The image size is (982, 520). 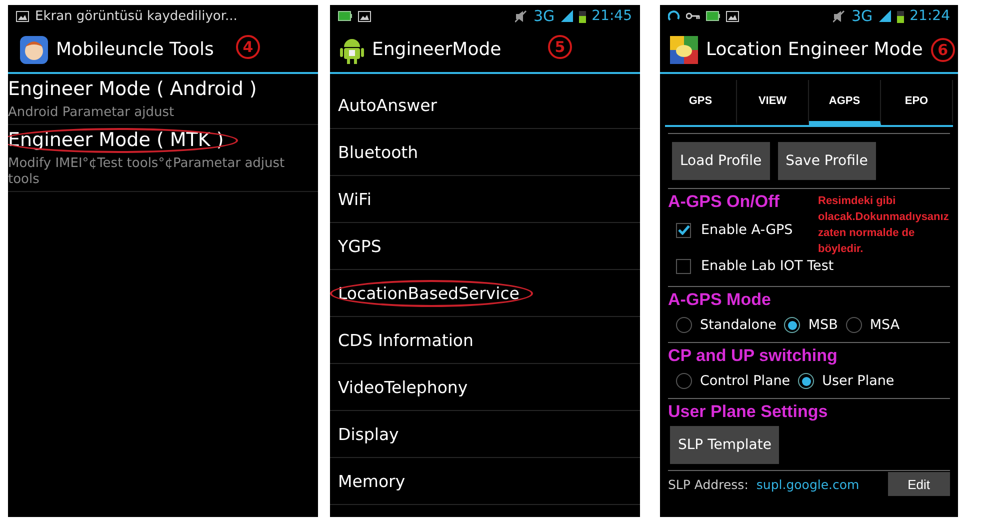 I want to click on menu-item: LocationBasedService, so click(x=429, y=293).